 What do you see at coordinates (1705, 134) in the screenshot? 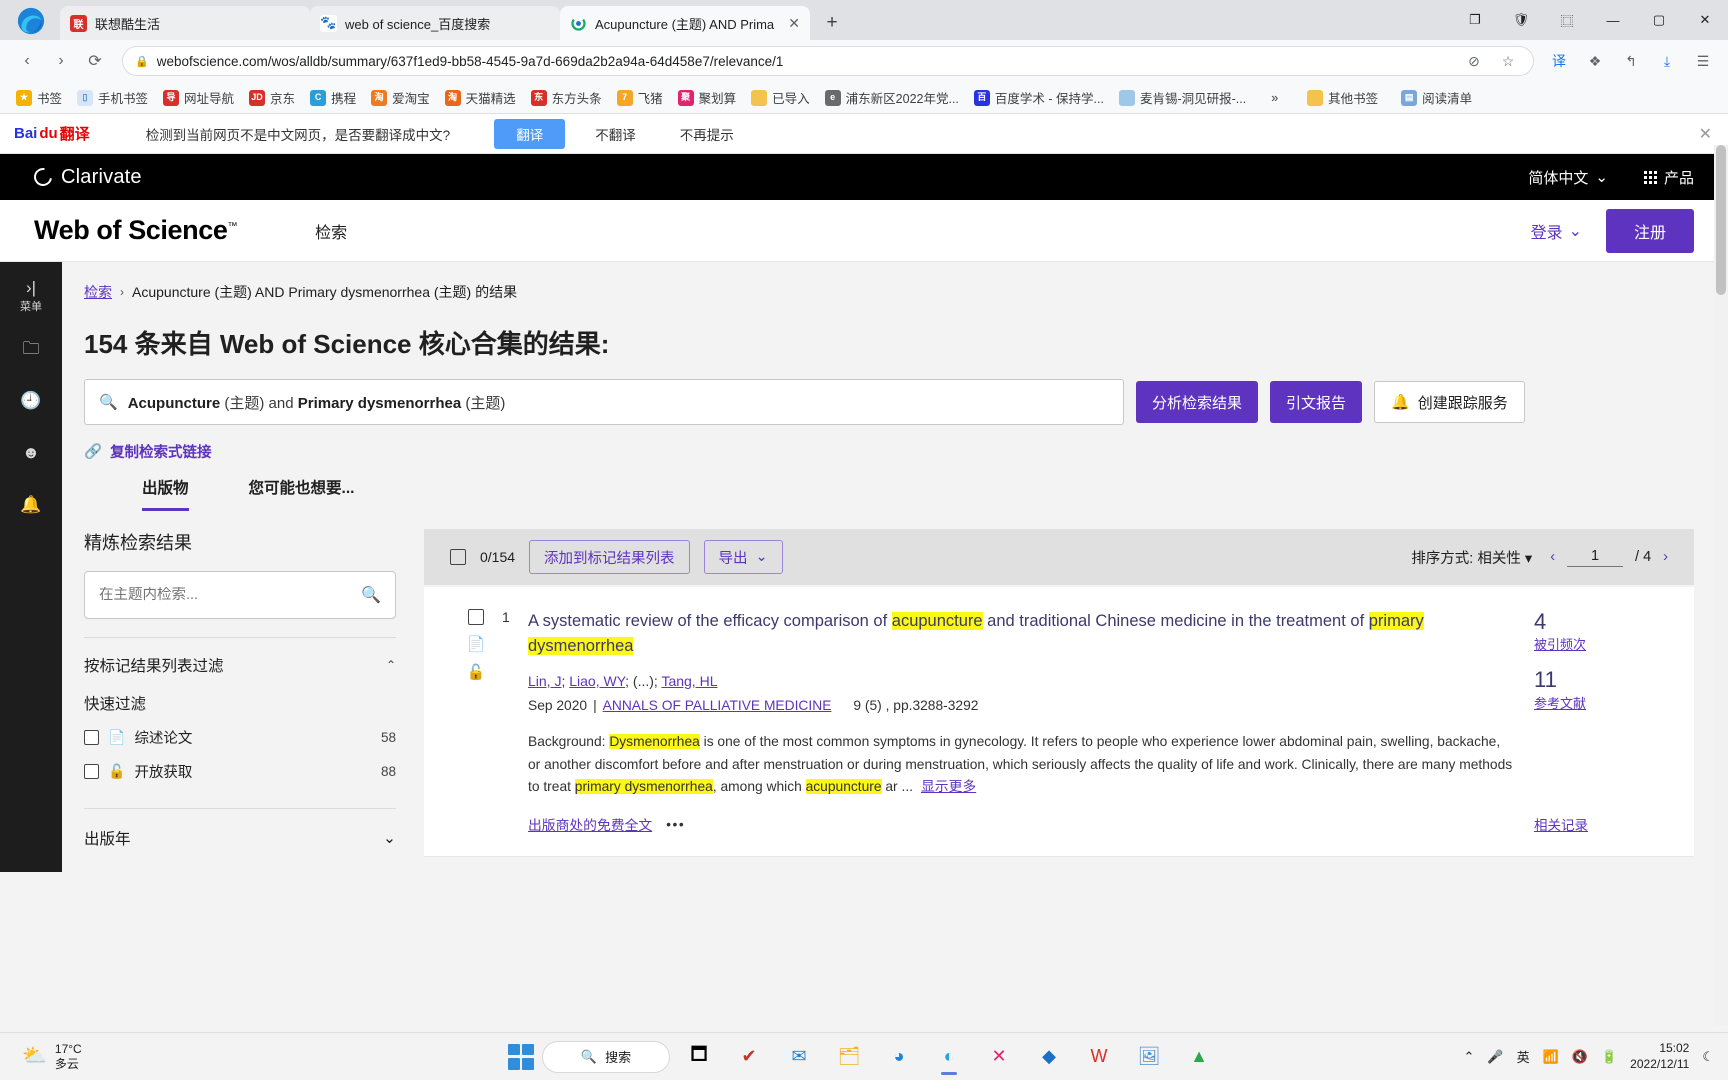
I see `close-icon: ✕` at bounding box center [1705, 134].